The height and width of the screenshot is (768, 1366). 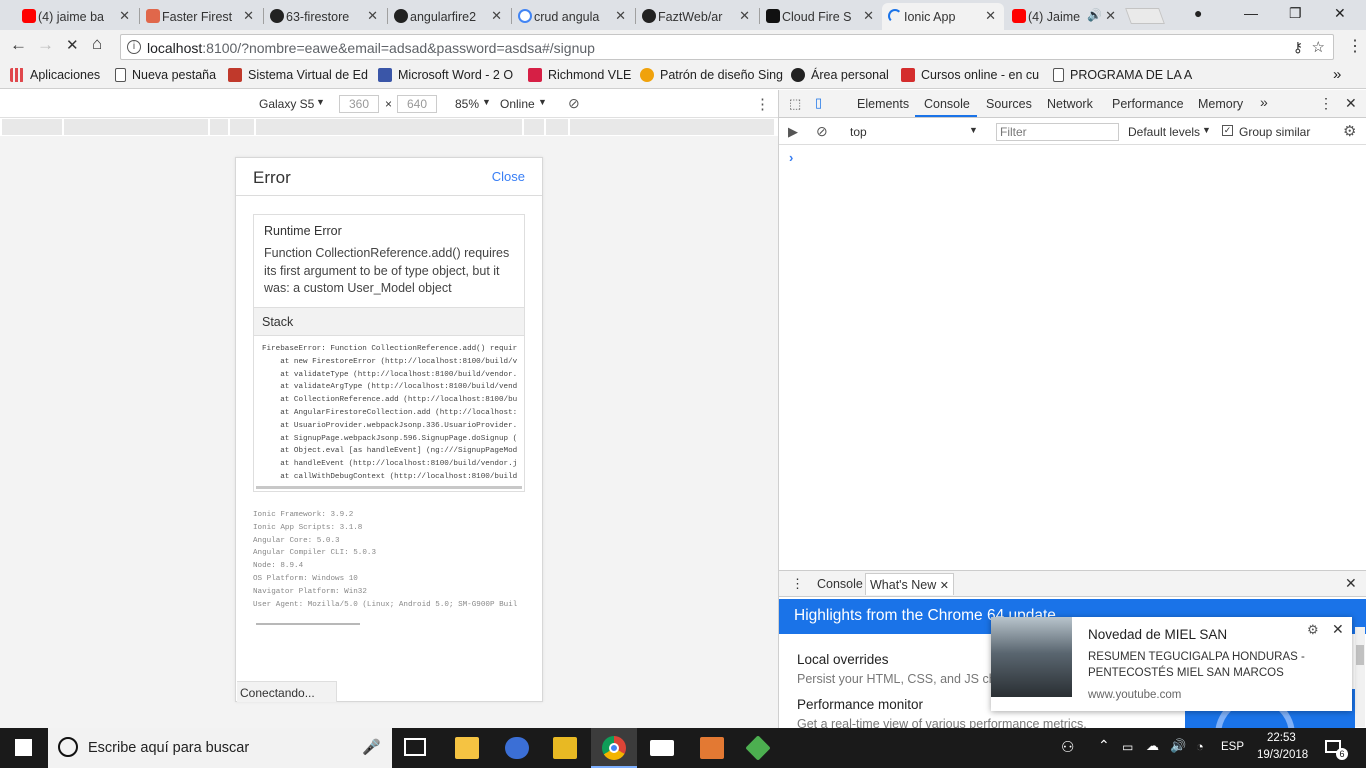 I want to click on settings-gear-icon: ⚙, so click(x=1349, y=131).